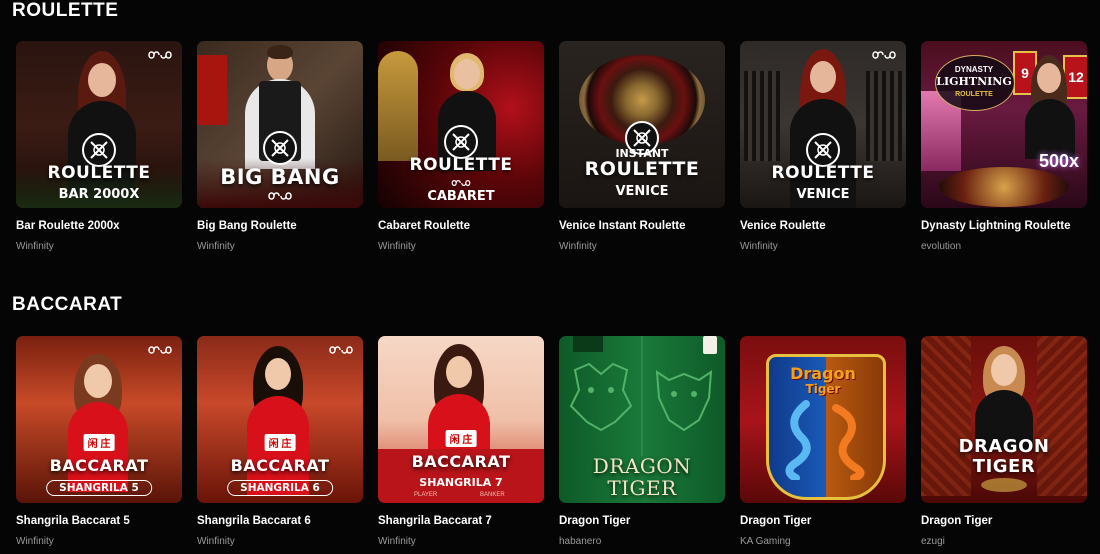 Image resolution: width=1100 pixels, height=554 pixels. I want to click on game-name: Dynasty Lightning Roulette, so click(1004, 226).